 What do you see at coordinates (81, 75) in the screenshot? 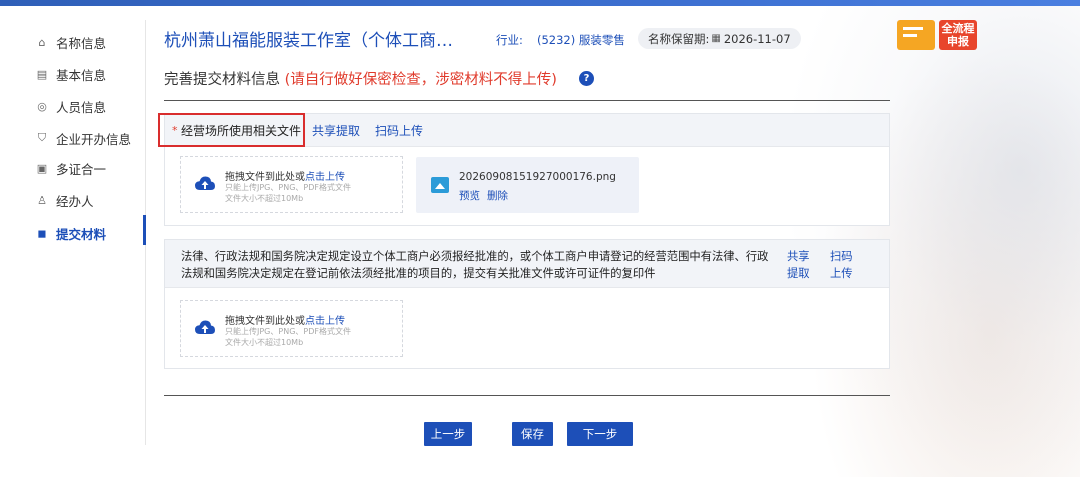
I see `sidebar-item-label: 基本信息` at bounding box center [81, 75].